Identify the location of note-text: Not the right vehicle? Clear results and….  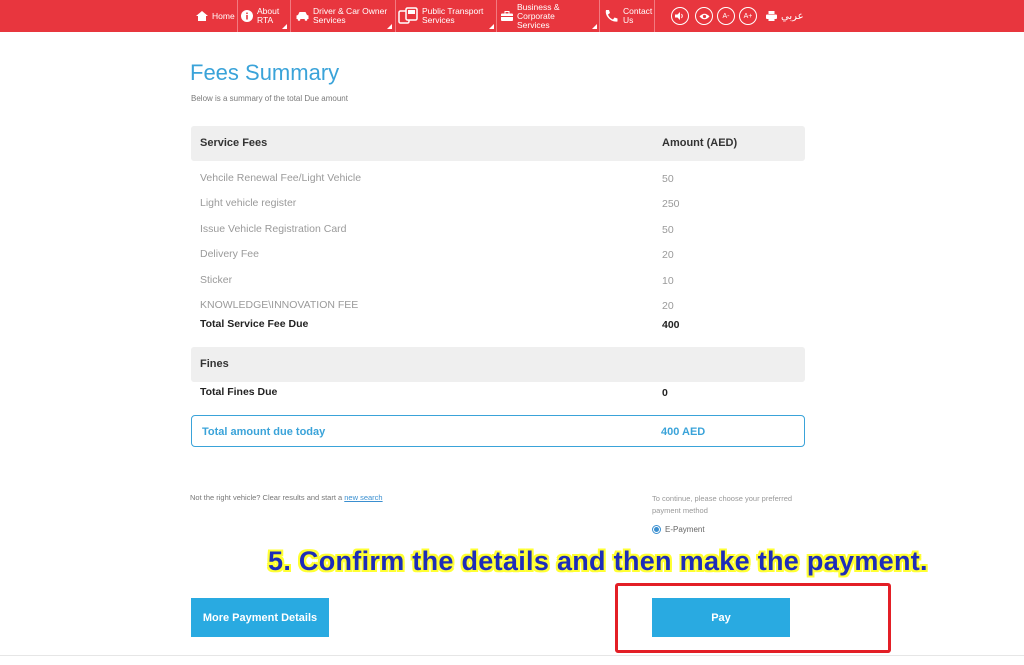
(267, 497).